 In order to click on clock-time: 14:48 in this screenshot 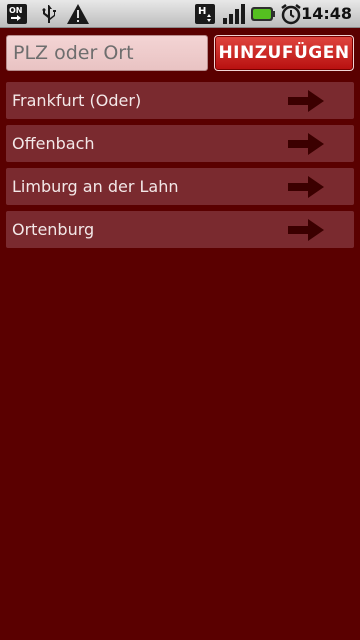, I will do `click(326, 13)`.